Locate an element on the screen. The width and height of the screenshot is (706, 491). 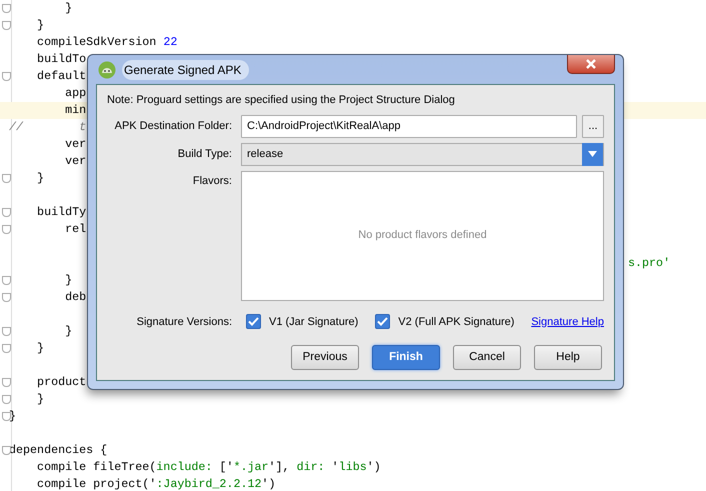
caret-icon is located at coordinates (592, 154).